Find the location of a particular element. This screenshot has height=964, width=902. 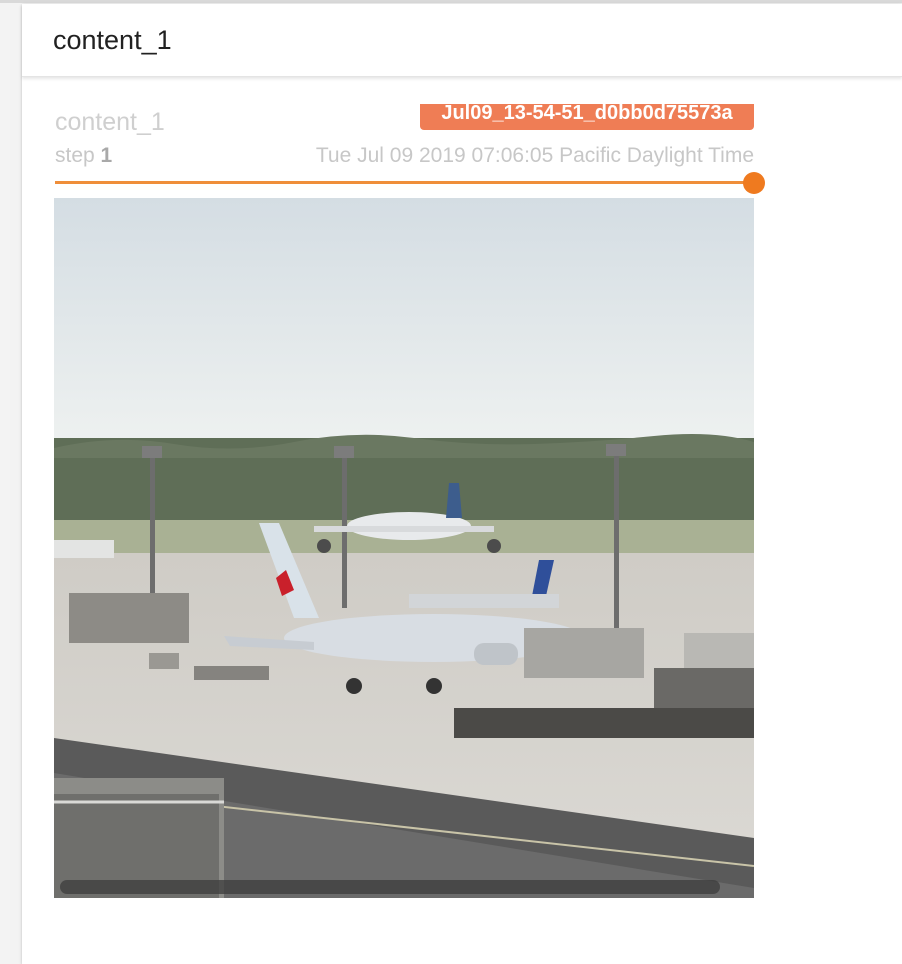

top-divider is located at coordinates (451, 1).